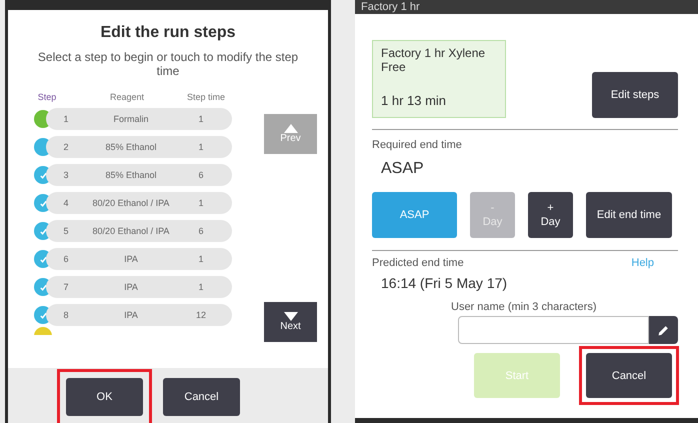  I want to click on column-header: Step time, so click(206, 97).